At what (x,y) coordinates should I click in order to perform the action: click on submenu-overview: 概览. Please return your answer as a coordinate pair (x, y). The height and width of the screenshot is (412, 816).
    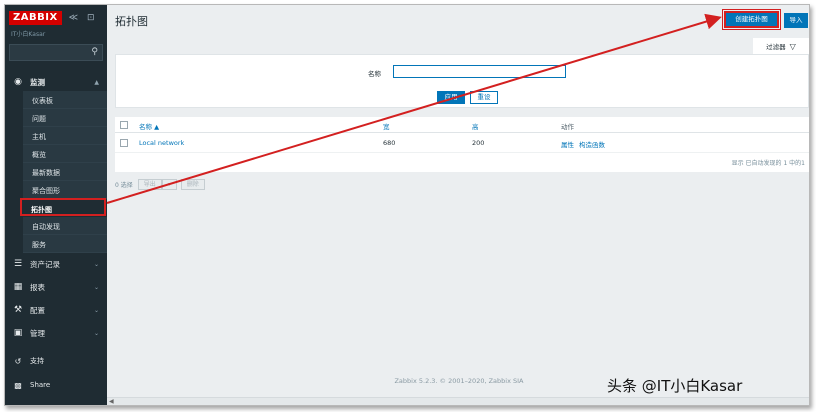
    Looking at the image, I should click on (65, 154).